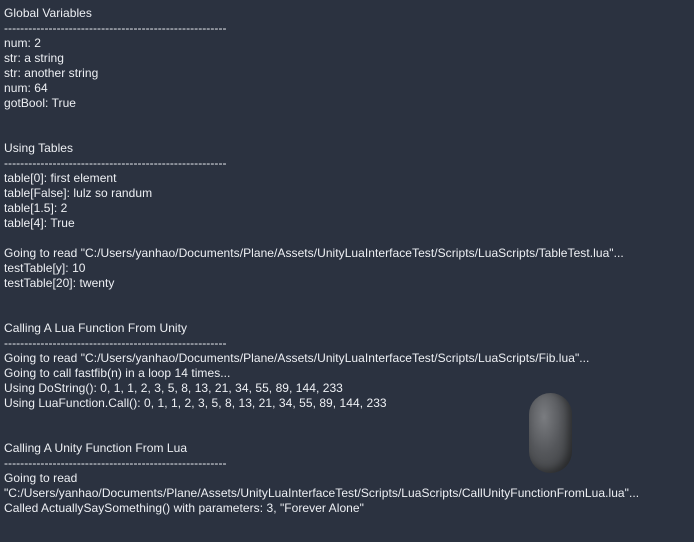  Describe the element at coordinates (60, 178) in the screenshot. I see `console-line: table[0]: first element` at that location.